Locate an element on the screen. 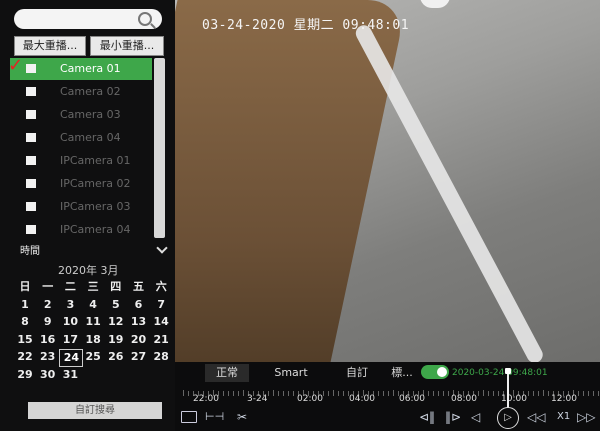 The height and width of the screenshot is (431, 600). camera-item: IPCamera 04 is located at coordinates (81, 230).